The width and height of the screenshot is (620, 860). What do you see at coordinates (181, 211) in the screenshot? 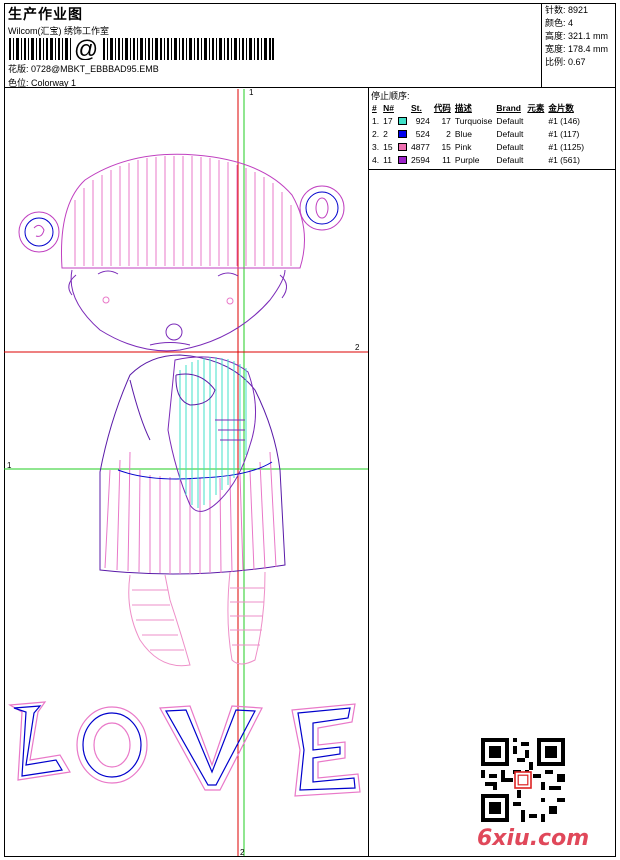
I see `hat` at bounding box center [181, 211].